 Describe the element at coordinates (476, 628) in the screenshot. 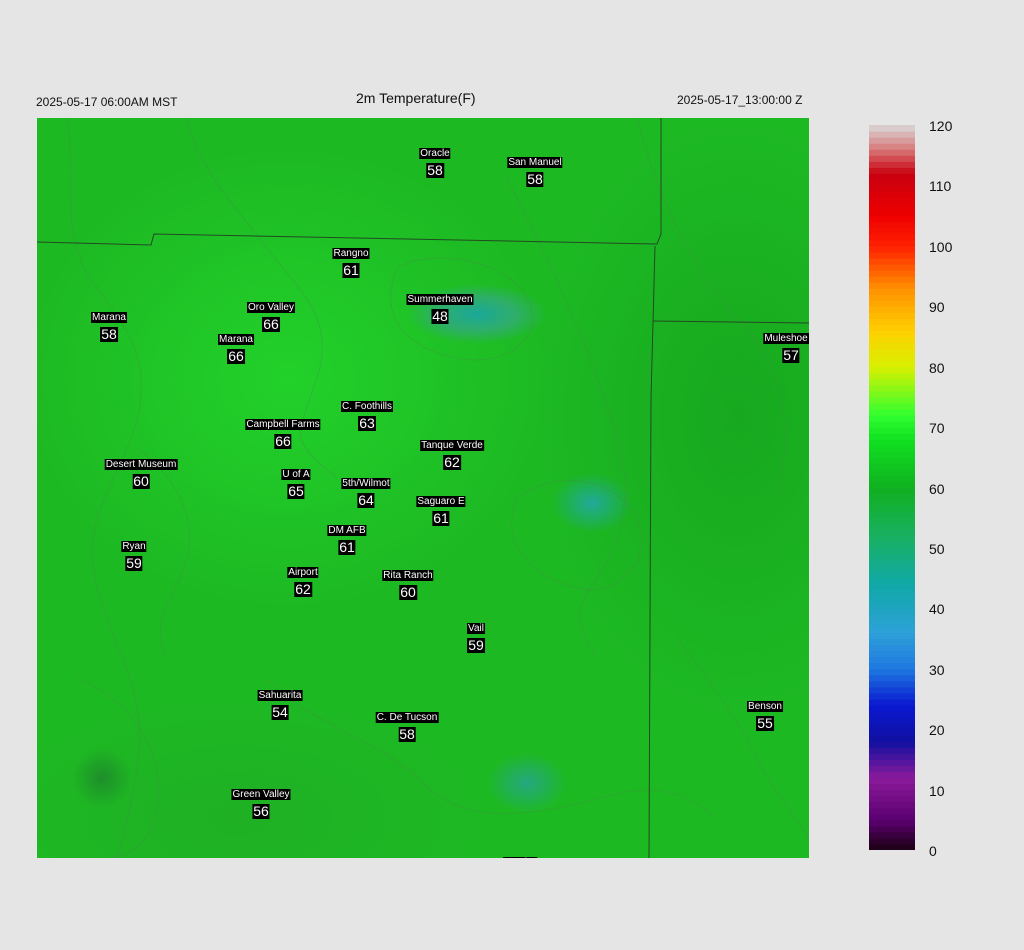

I see `station-name: Vail` at that location.